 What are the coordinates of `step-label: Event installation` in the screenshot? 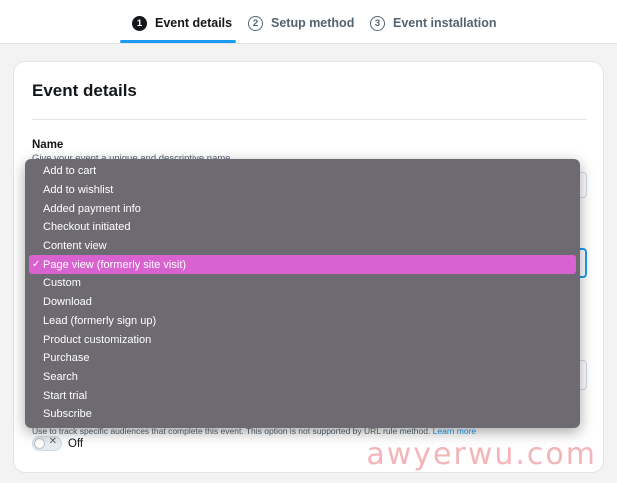 It's located at (445, 23).